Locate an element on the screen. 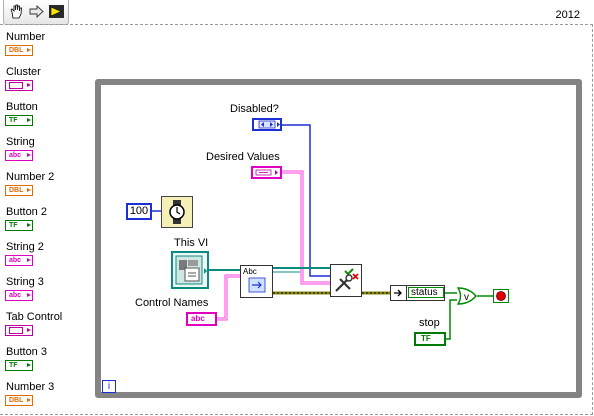  tools-icon is located at coordinates (347, 280).